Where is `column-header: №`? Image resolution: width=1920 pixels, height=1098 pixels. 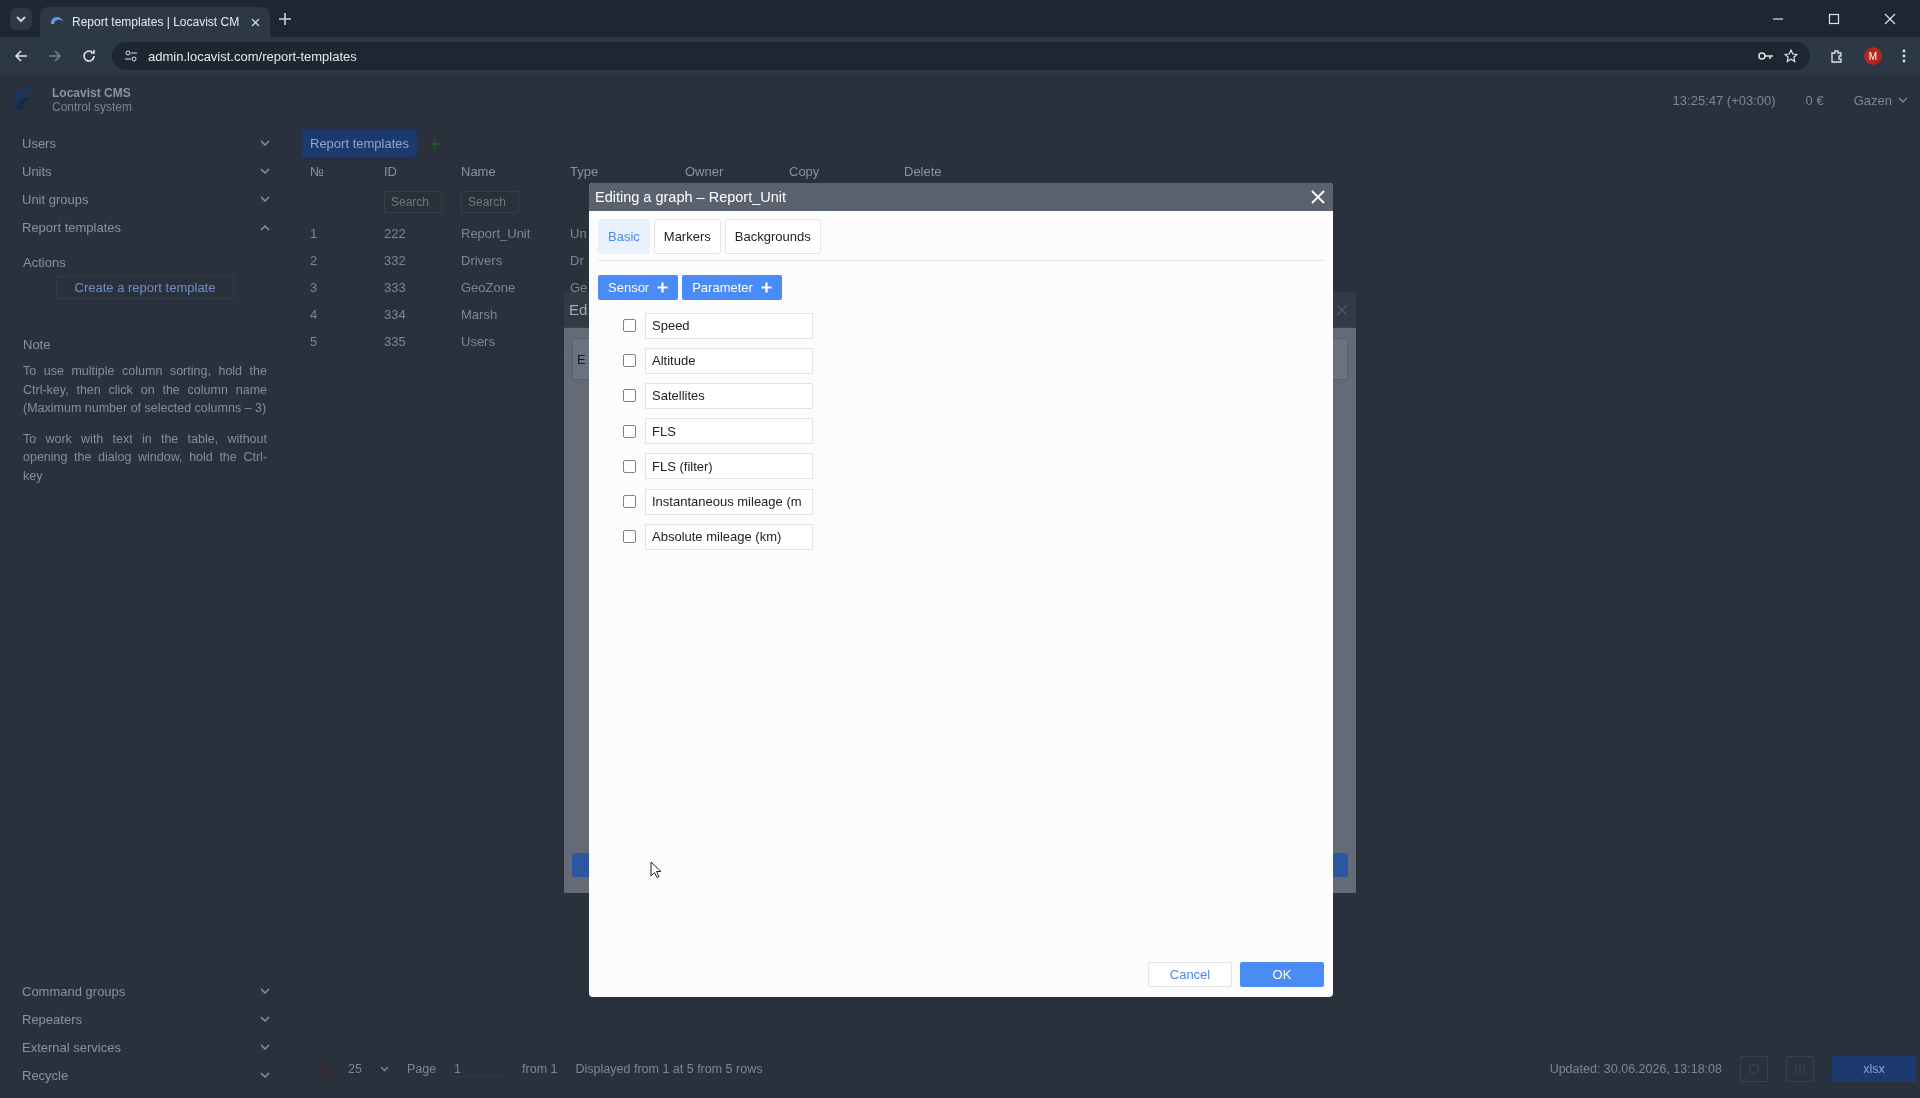 column-header: № is located at coordinates (339, 171).